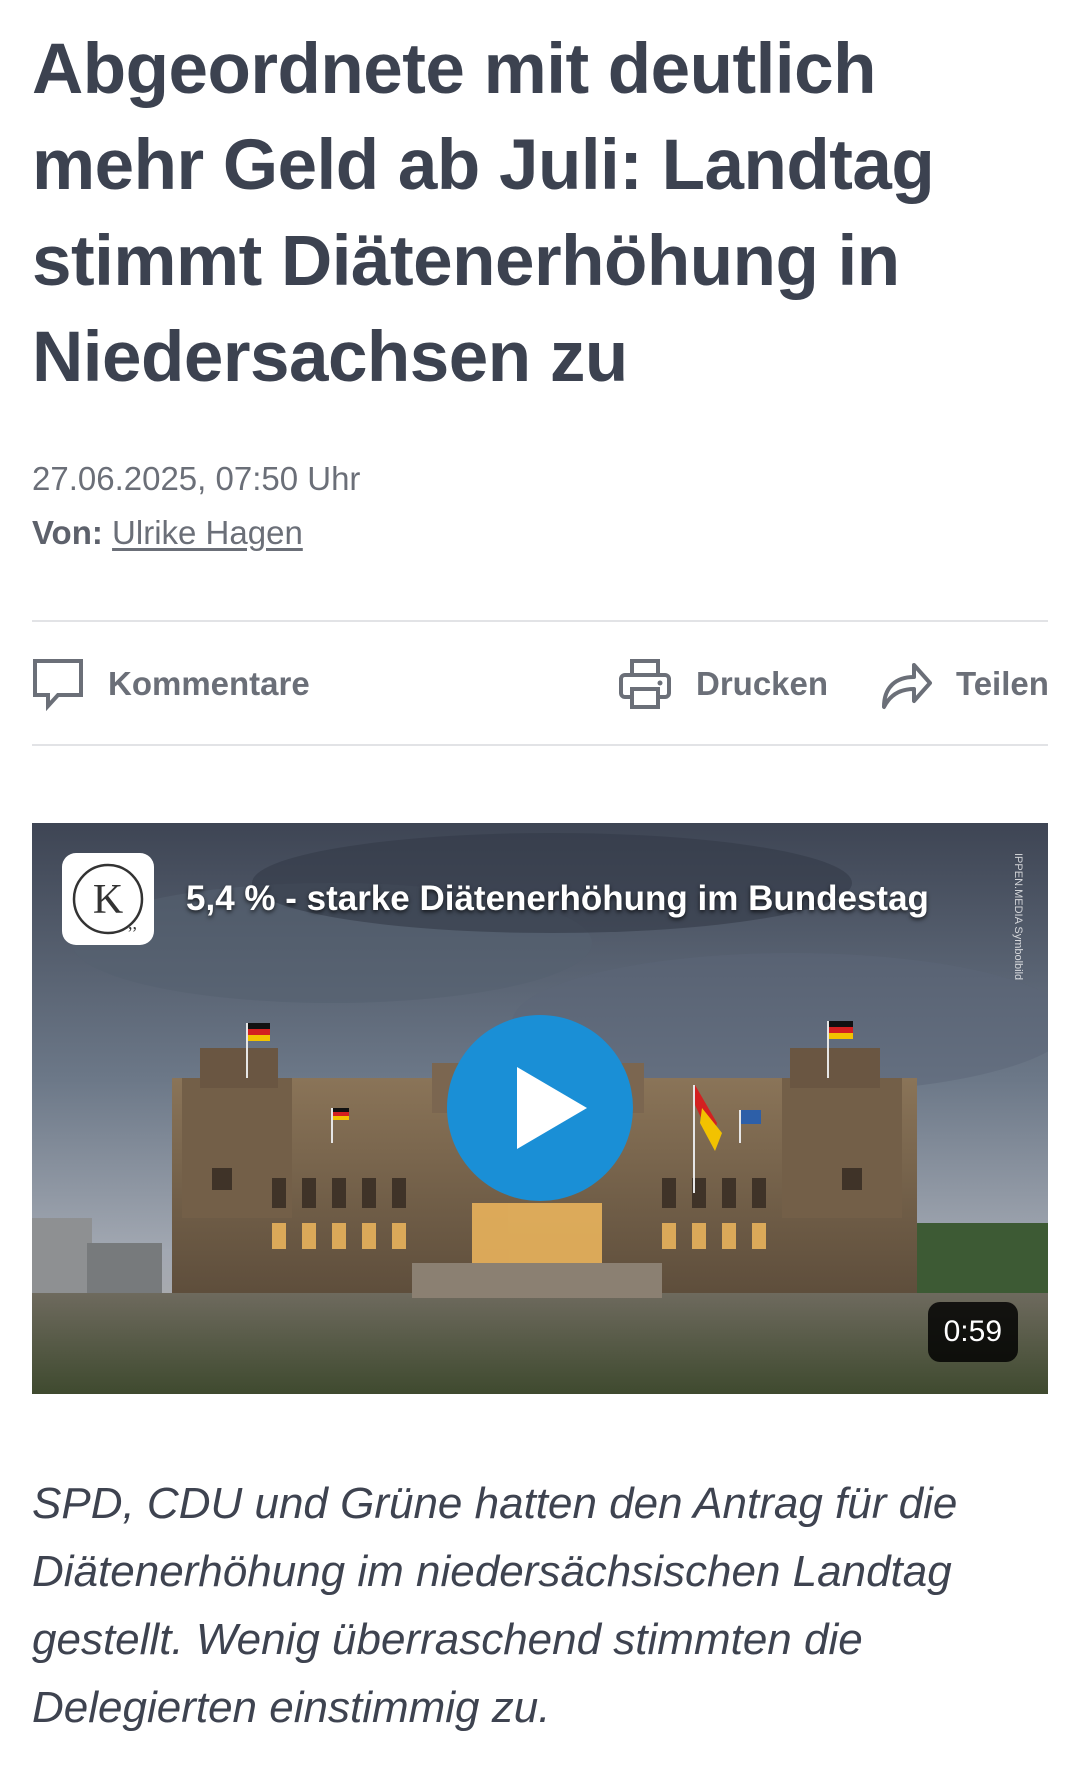  I want to click on publish-date: 27.06.2025, 07:50 Uhr, so click(196, 478).